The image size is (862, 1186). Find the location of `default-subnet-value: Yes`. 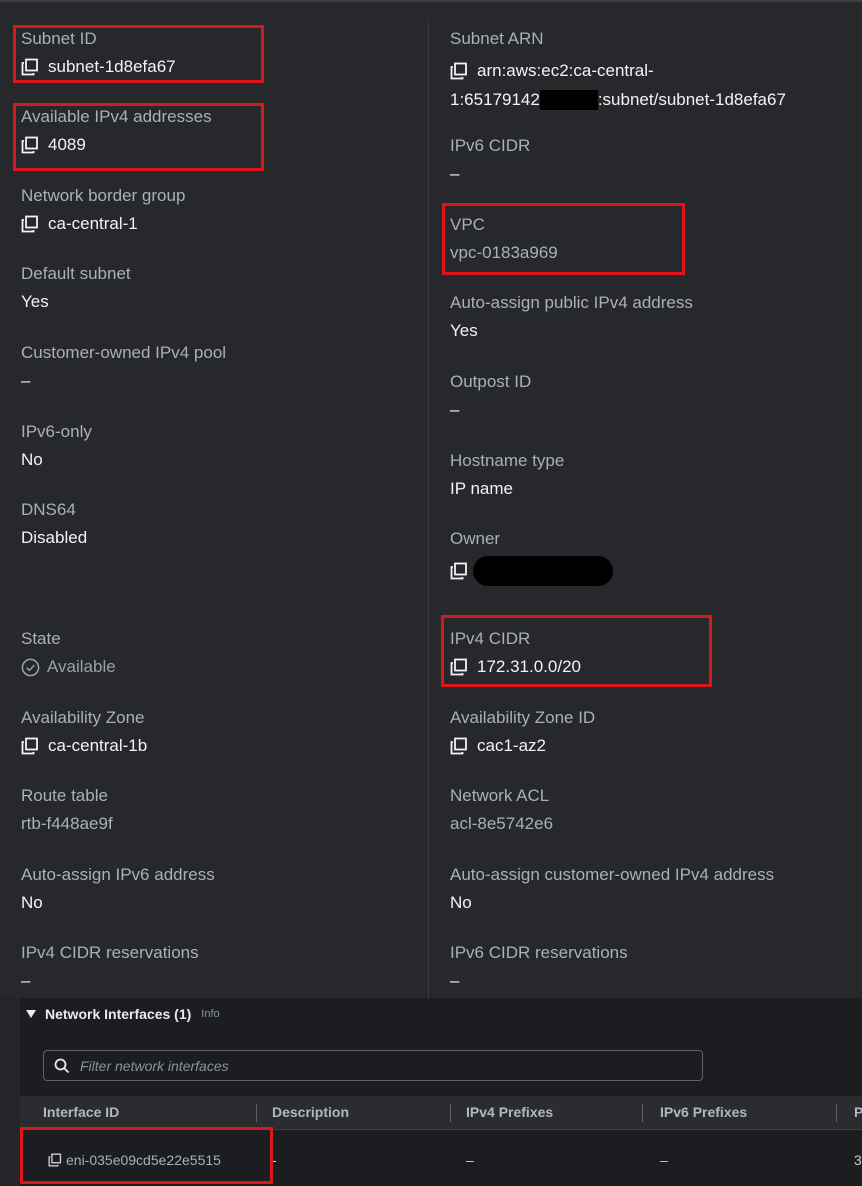

default-subnet-value: Yes is located at coordinates (35, 301).